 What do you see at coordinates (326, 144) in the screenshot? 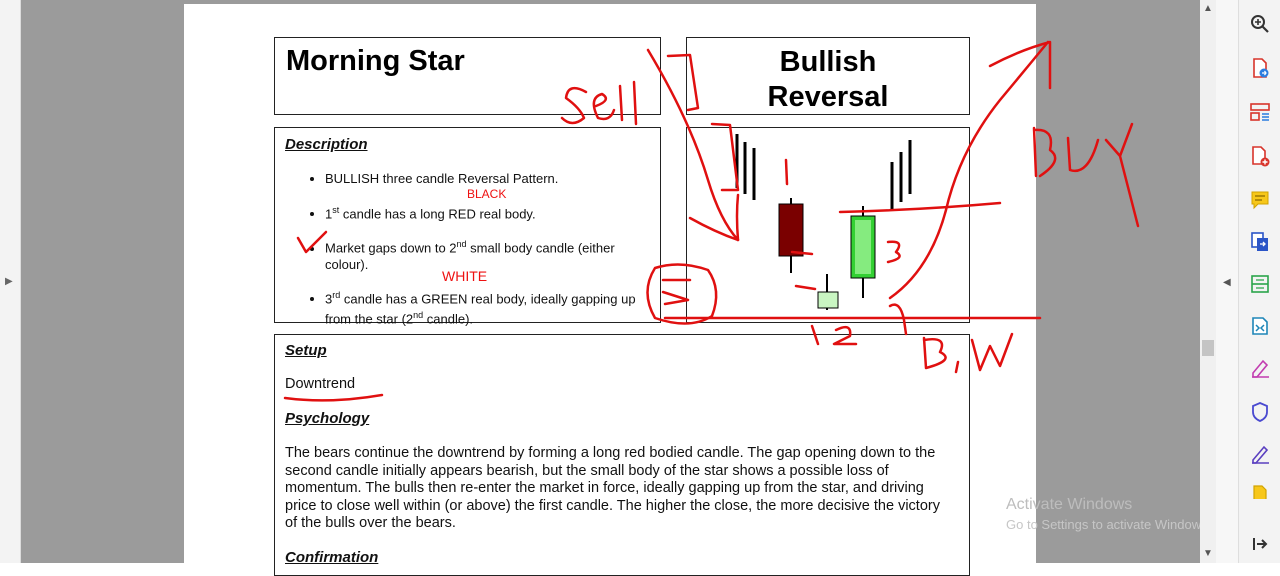
I see `description-heading: Description` at bounding box center [326, 144].